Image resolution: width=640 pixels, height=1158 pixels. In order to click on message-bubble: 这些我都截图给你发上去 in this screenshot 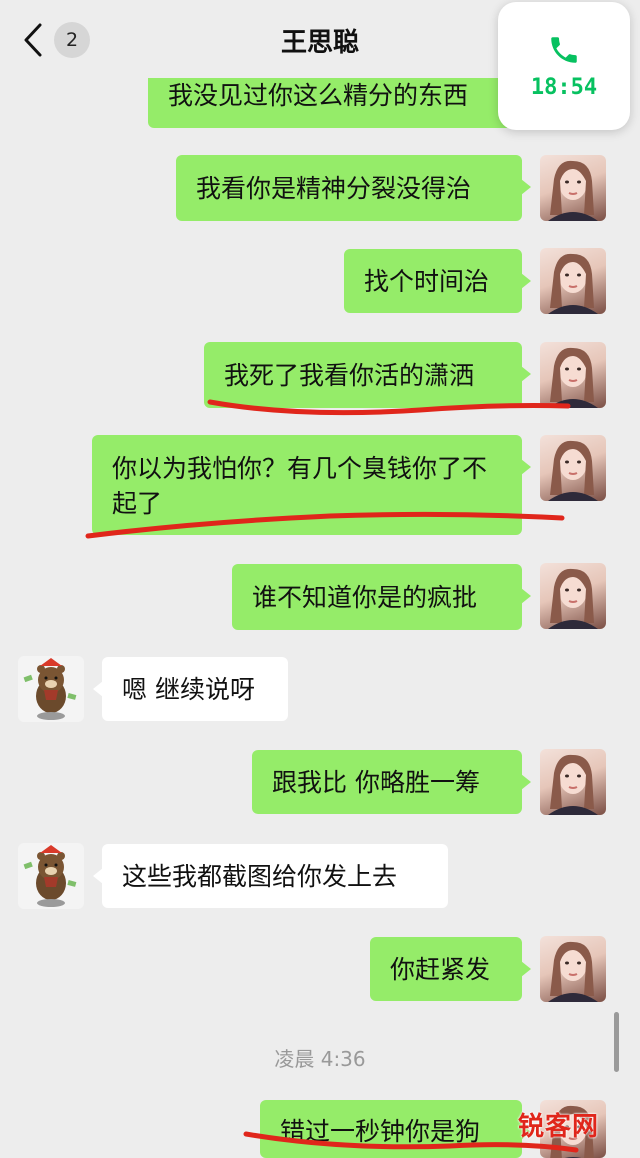, I will do `click(270, 876)`.